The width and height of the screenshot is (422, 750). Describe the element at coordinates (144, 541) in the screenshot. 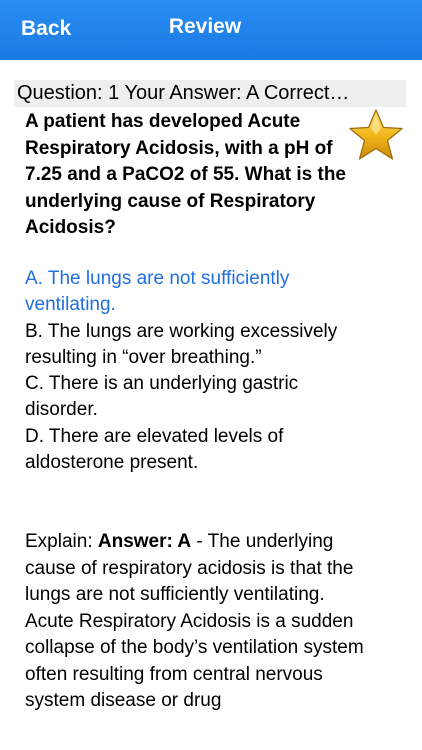

I see `explain-answer-label: Answer: A` at that location.